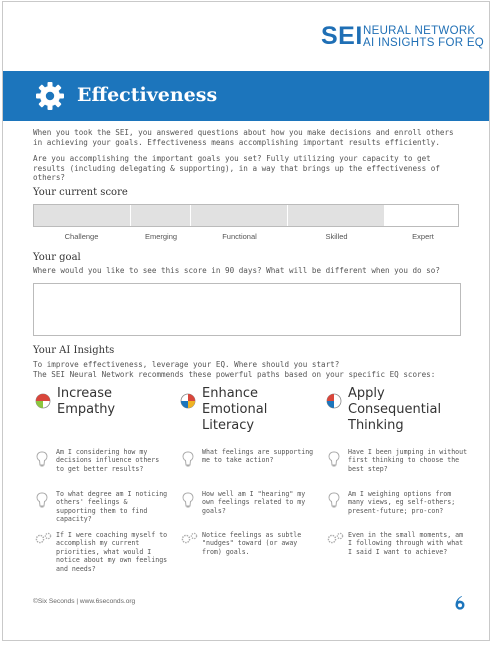  I want to click on gear-icon, so click(50, 96).